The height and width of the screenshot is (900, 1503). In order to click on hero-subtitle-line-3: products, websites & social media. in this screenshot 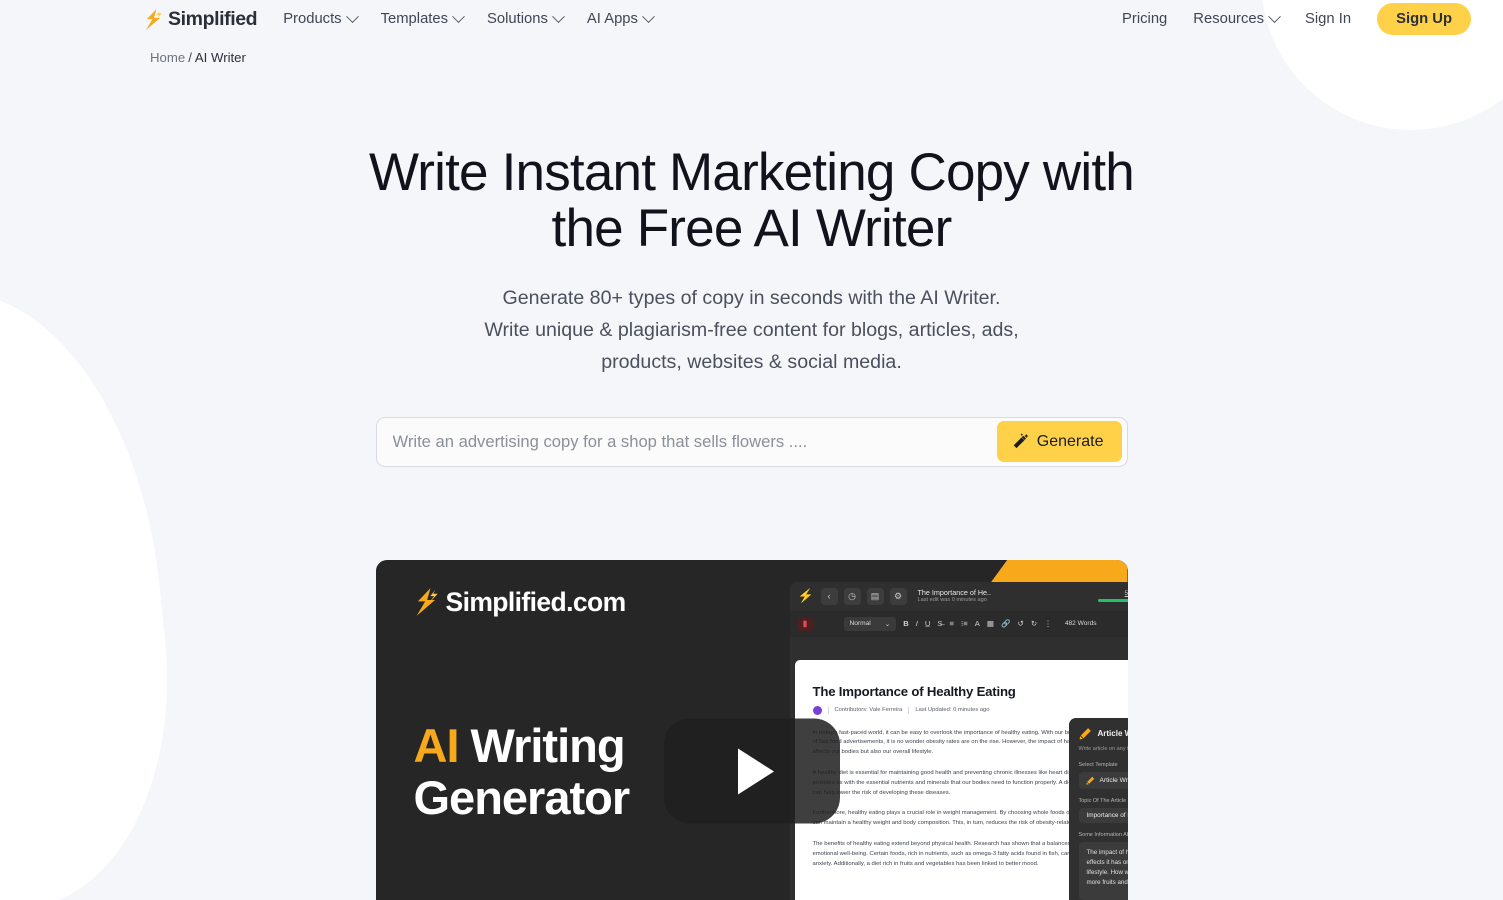, I will do `click(751, 361)`.